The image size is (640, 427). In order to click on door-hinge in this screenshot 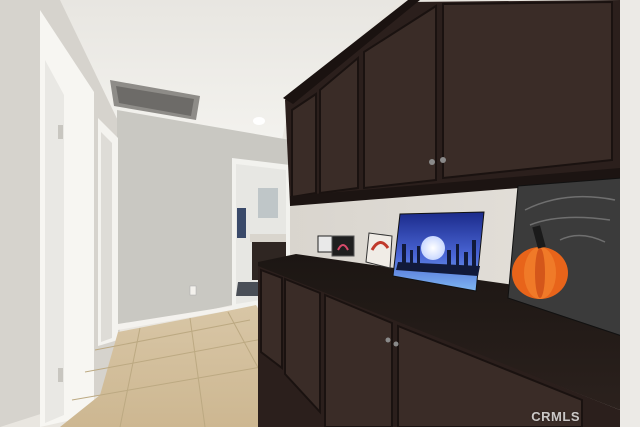, I will do `click(60, 132)`.